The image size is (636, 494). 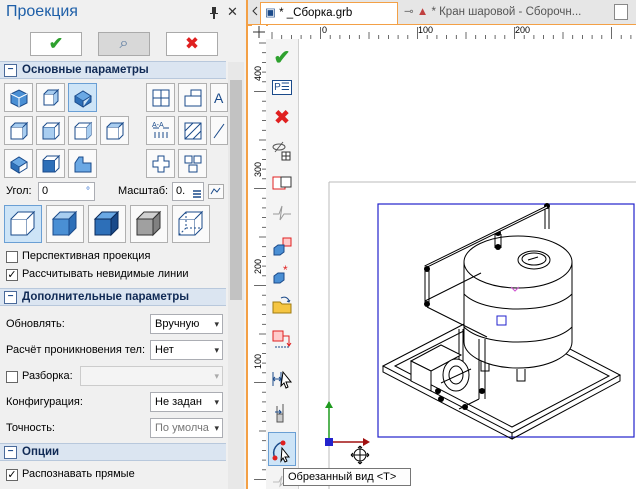 I want to click on degree-unit: °, so click(x=88, y=191).